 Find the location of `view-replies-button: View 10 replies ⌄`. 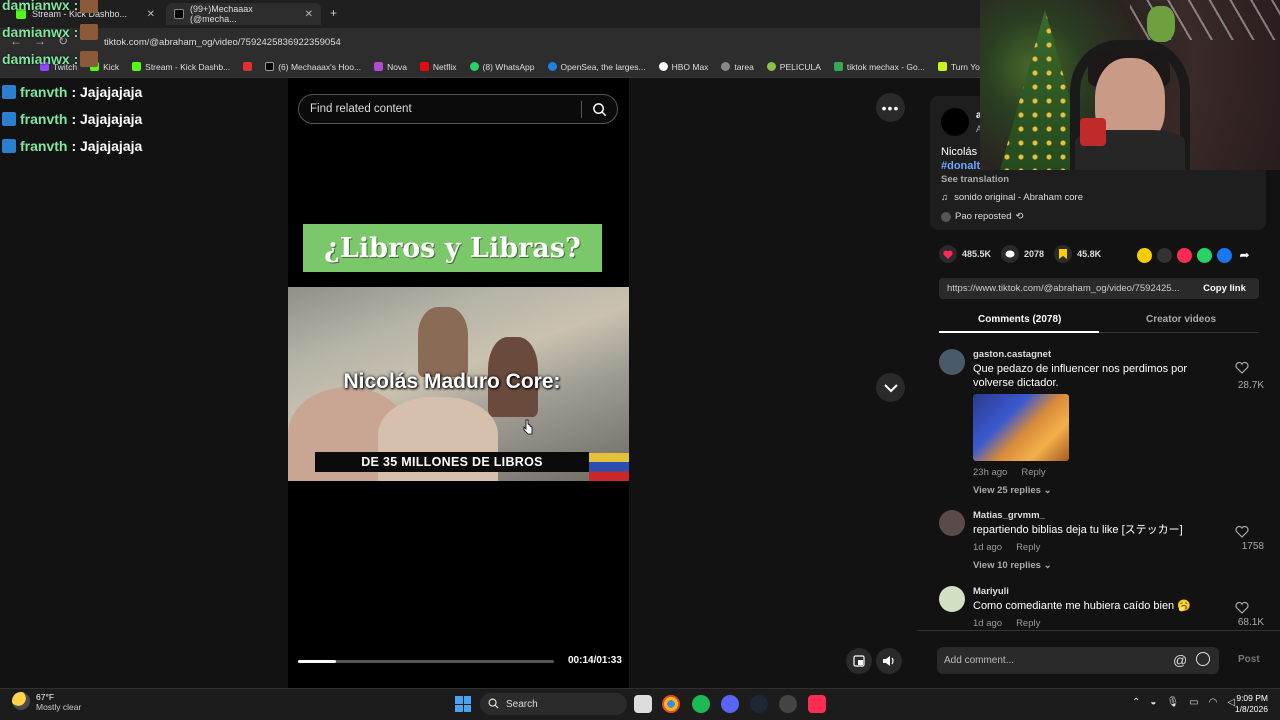

view-replies-button: View 10 replies ⌄ is located at coordinates (1012, 565).